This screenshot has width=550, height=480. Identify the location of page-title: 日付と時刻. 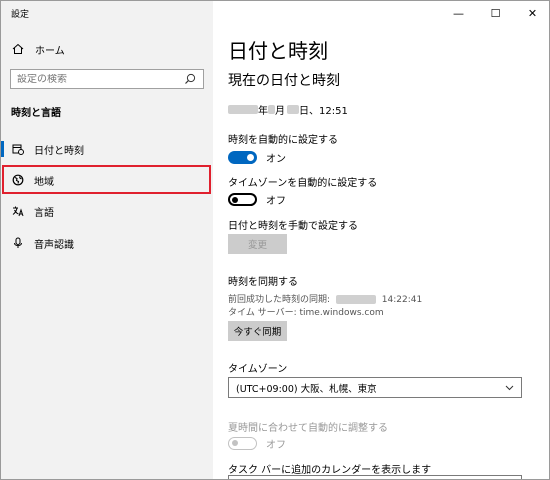
(278, 51).